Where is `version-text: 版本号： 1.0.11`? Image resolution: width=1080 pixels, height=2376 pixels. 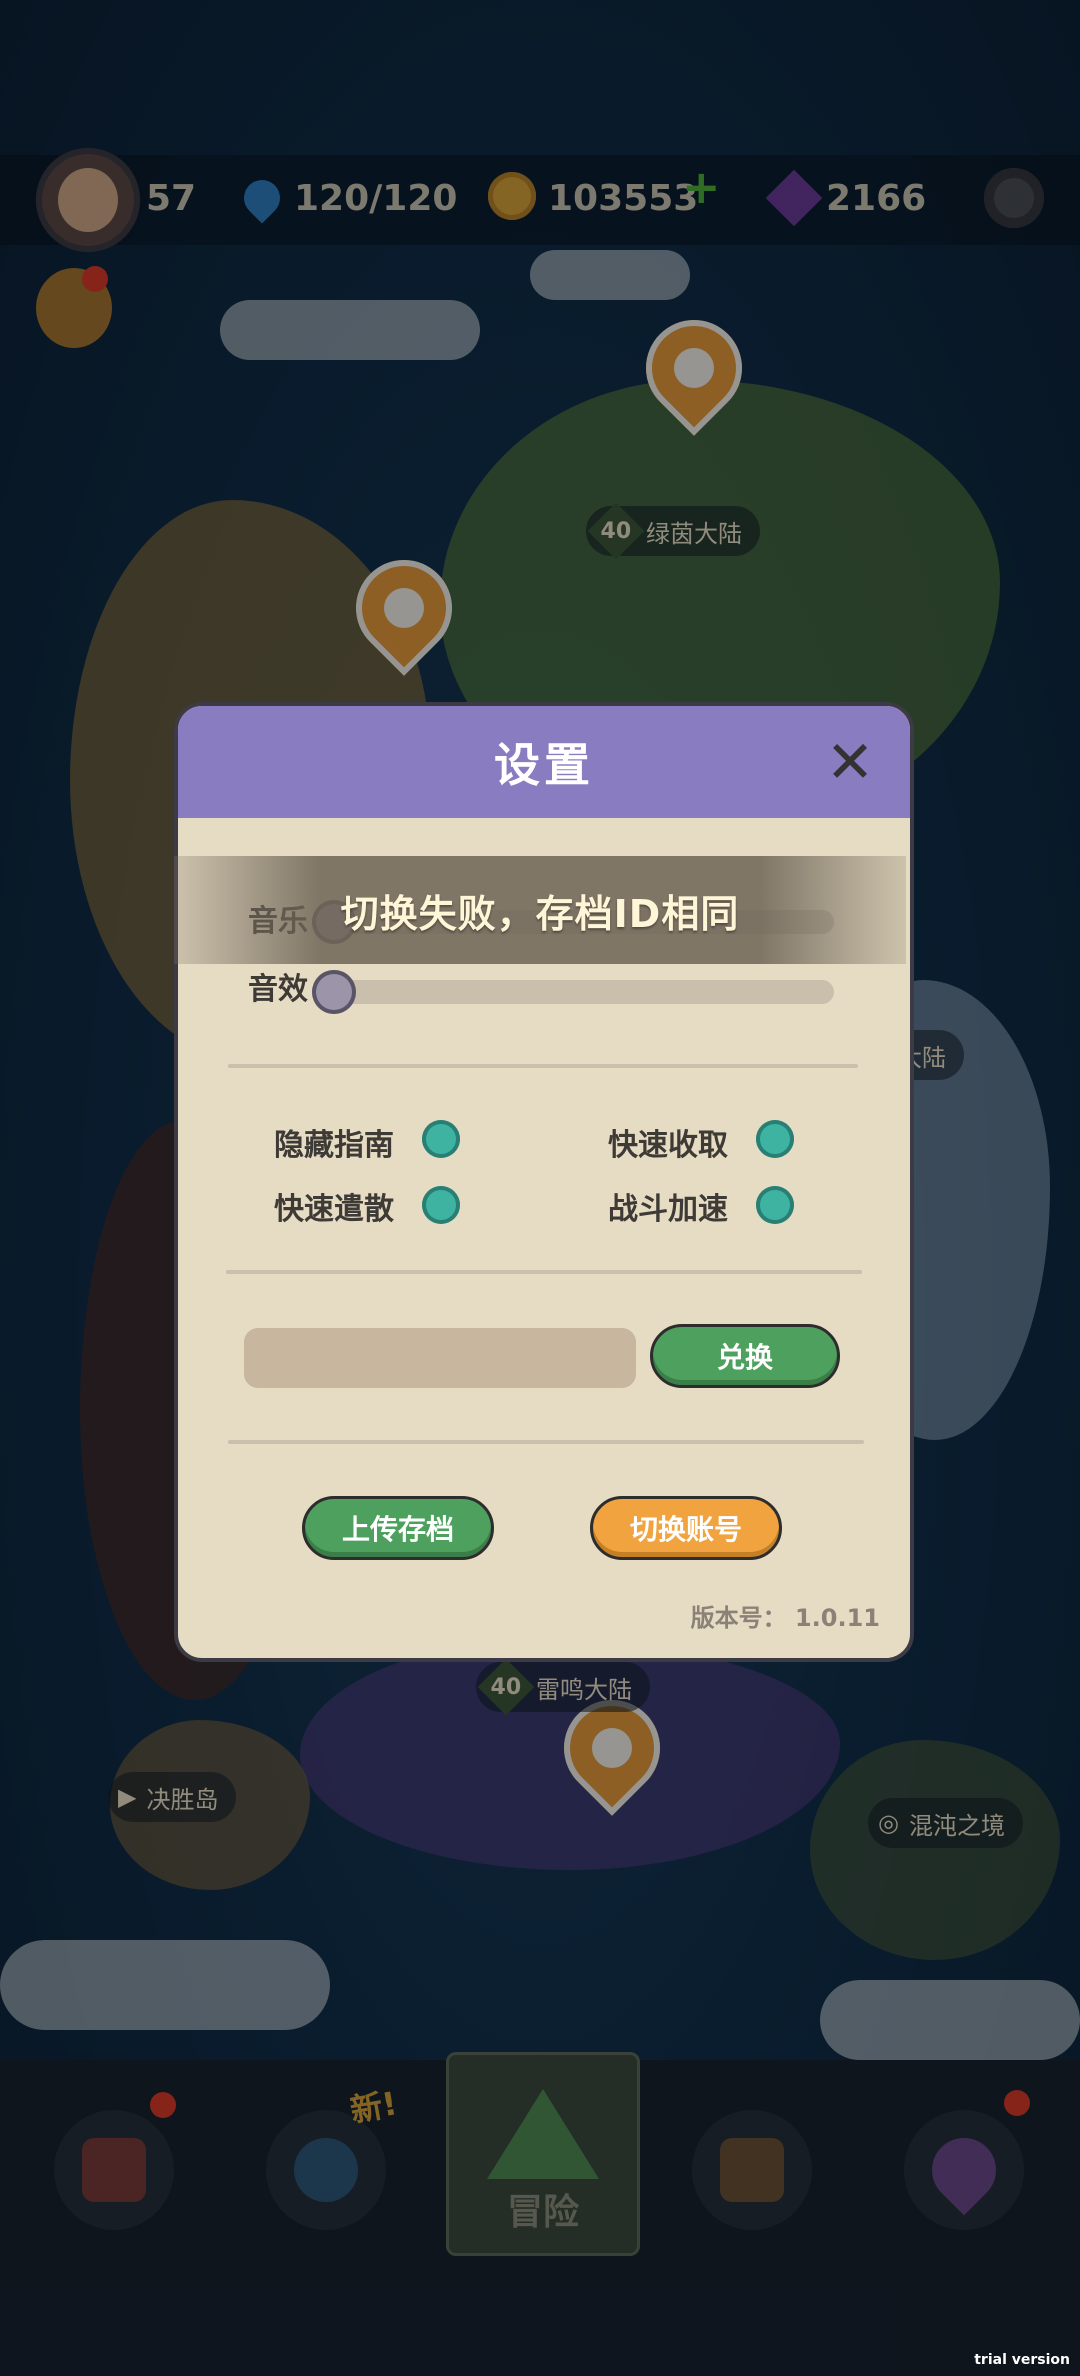
version-text: 版本号： 1.0.11 is located at coordinates (785, 1618).